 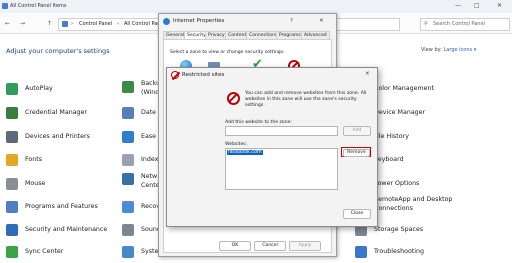 What do you see at coordinates (259, 122) in the screenshot?
I see `add-website-label: Add this website to the zone:` at bounding box center [259, 122].